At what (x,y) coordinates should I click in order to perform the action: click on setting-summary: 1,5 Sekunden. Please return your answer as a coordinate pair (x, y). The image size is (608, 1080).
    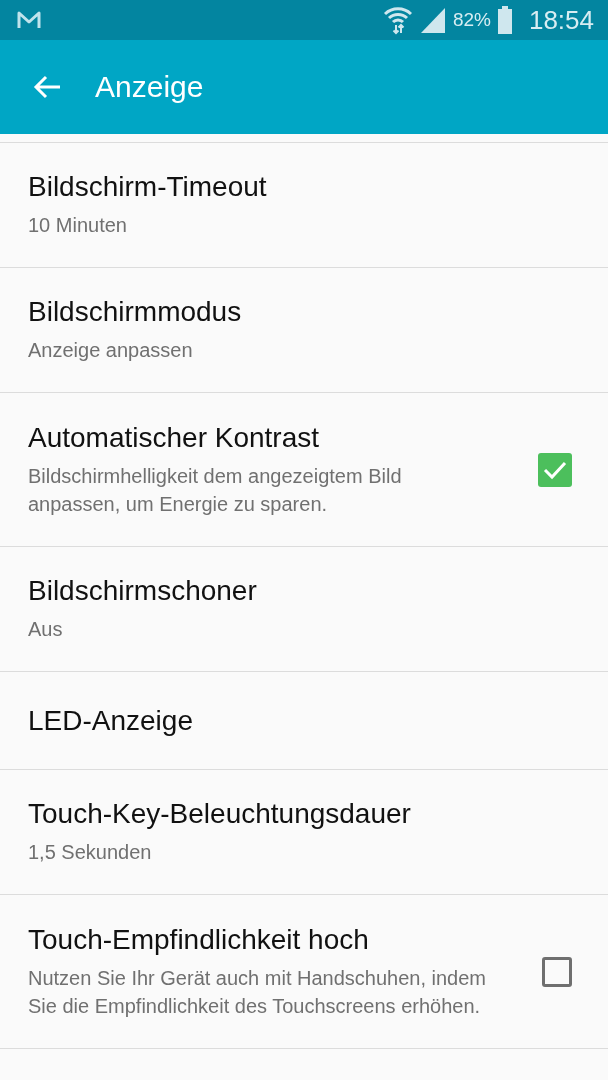
    Looking at the image, I should click on (90, 852).